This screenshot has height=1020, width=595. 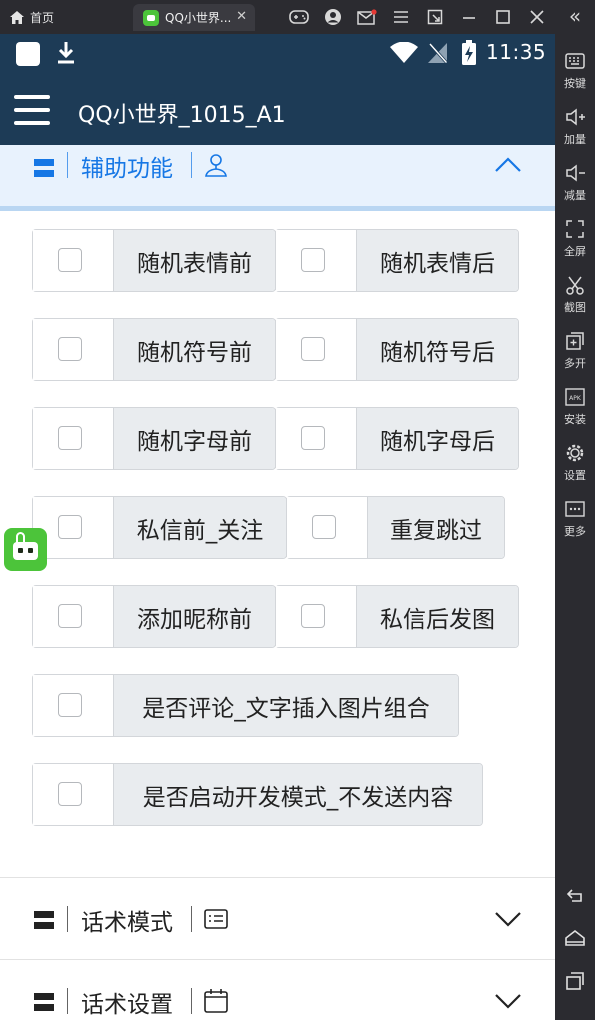 What do you see at coordinates (395, 527) in the screenshot?
I see `option-repeat-skip: 重复跳过` at bounding box center [395, 527].